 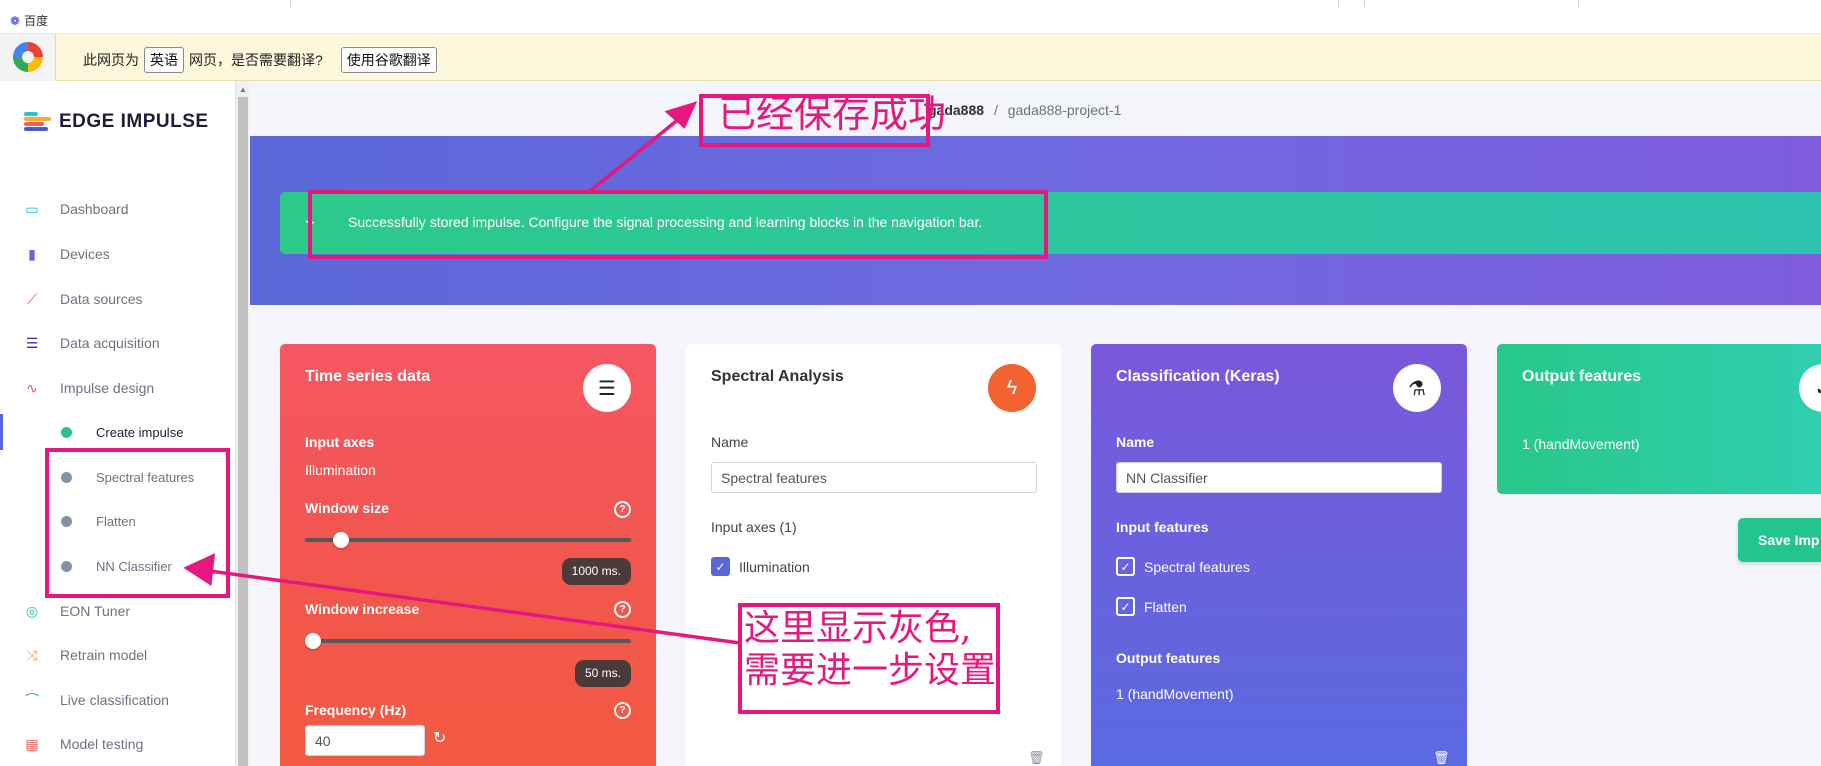 I want to click on breadcrumb-project: gada888-project-1, so click(x=1065, y=110).